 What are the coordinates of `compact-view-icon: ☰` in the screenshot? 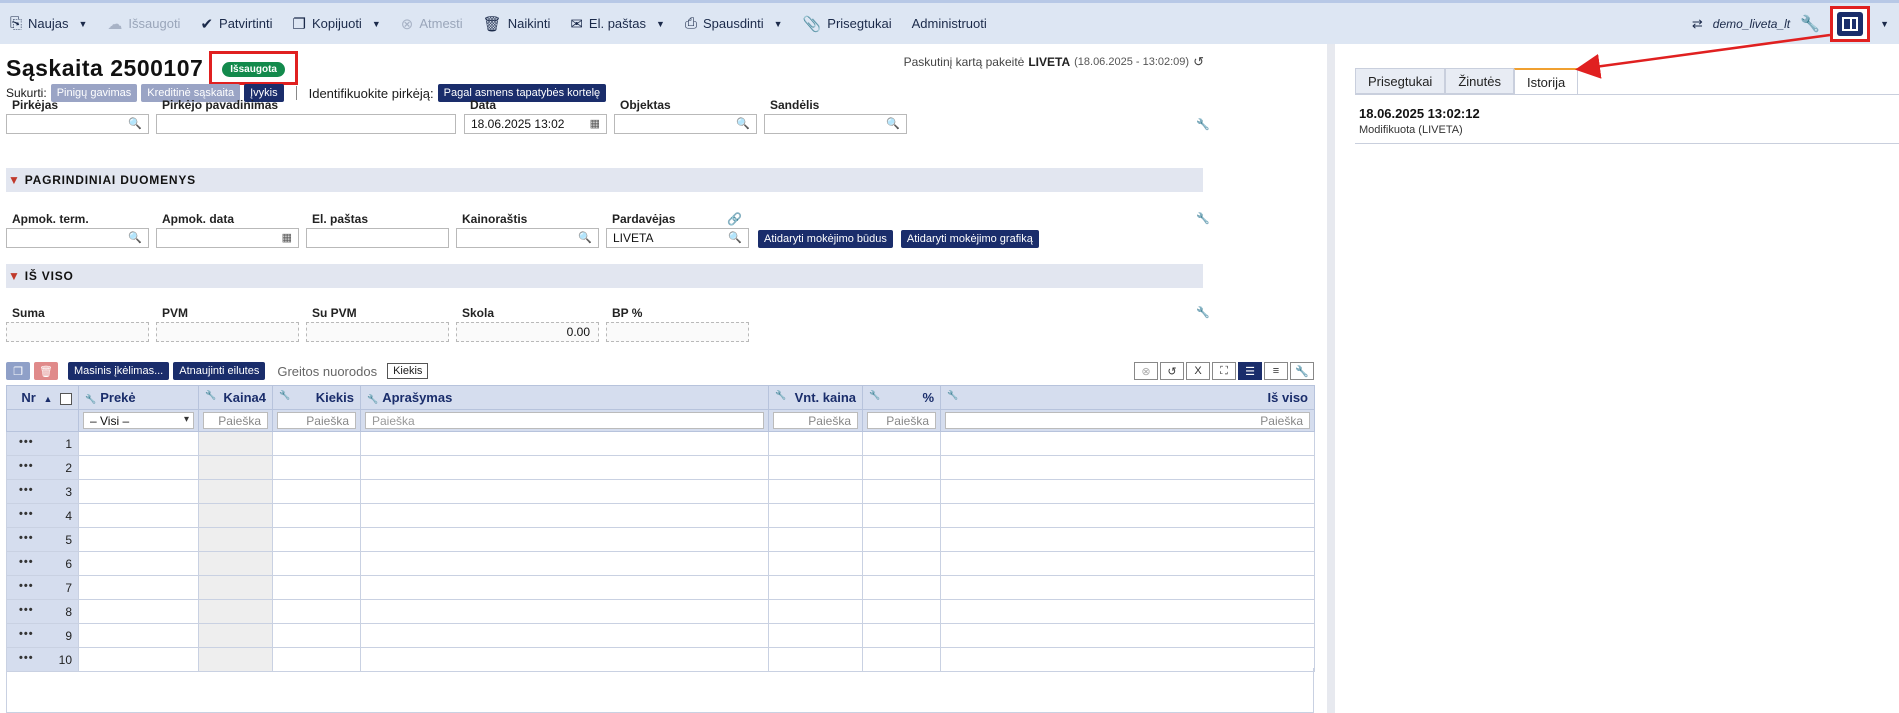 It's located at (1250, 371).